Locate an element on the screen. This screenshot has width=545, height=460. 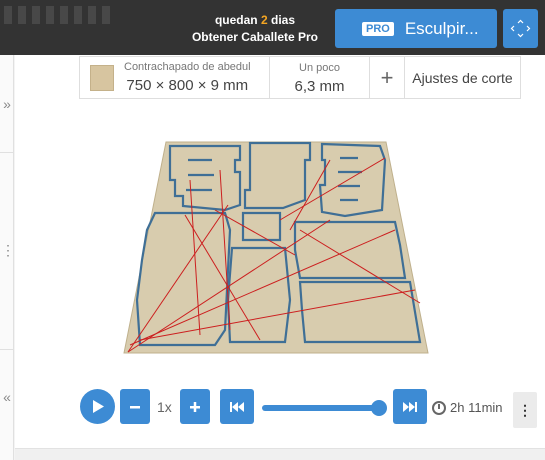
progress-track is located at coordinates (322, 408).